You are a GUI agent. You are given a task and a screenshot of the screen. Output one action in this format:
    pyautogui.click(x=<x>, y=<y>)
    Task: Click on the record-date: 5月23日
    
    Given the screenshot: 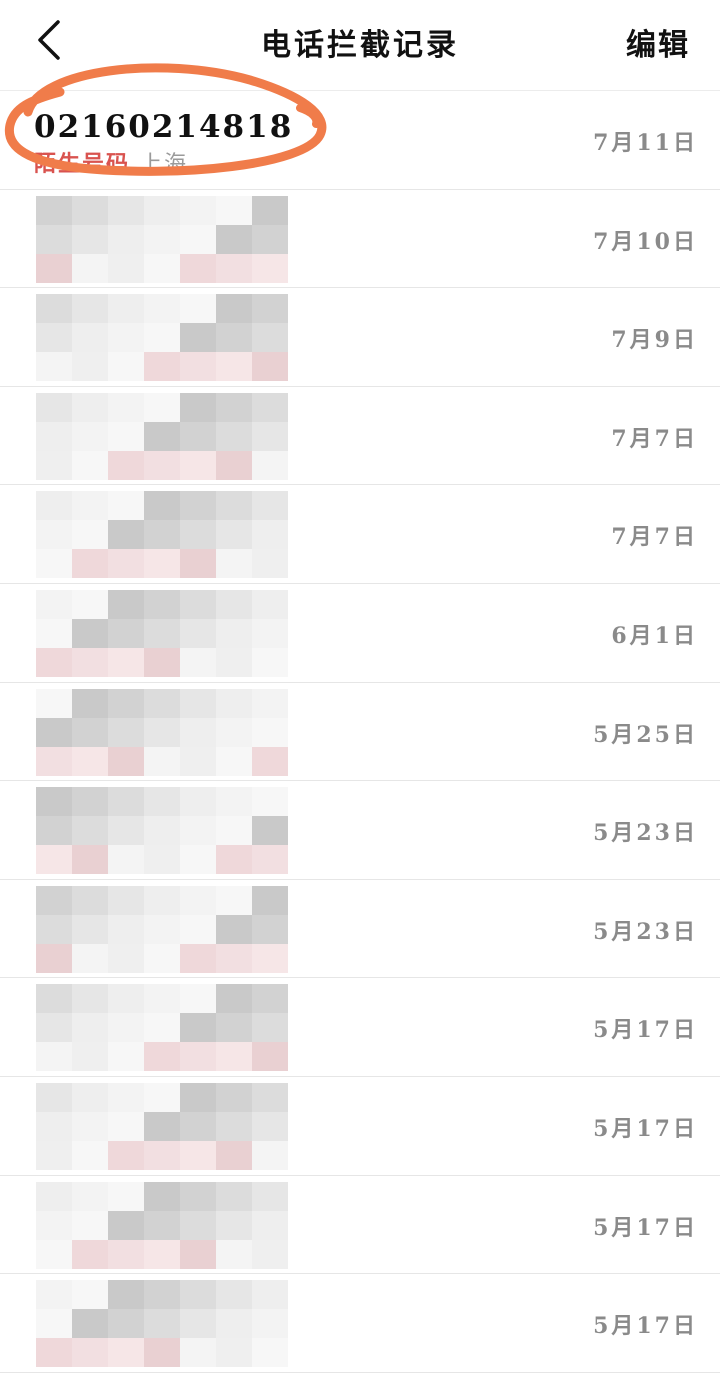 What is the action you would take?
    pyautogui.click(x=645, y=931)
    